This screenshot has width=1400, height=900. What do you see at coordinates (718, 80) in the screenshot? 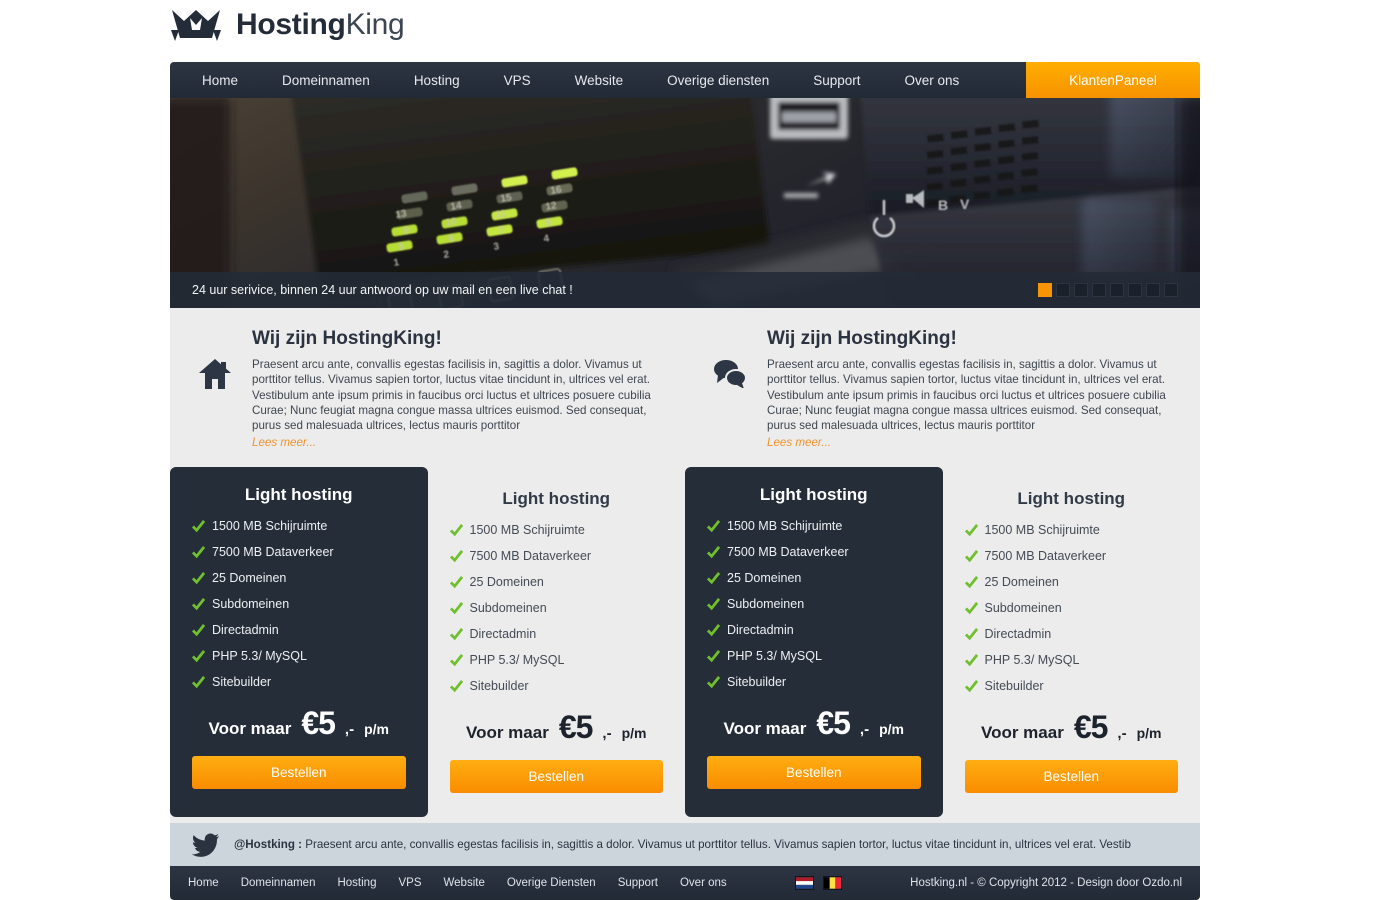
I see `nav-item-overige-diensten: Overige diensten` at bounding box center [718, 80].